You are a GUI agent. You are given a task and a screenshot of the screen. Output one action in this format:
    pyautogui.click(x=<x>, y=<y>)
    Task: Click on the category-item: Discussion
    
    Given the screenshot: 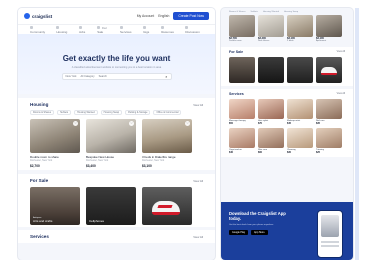 What is the action you would take?
    pyautogui.click(x=194, y=30)
    